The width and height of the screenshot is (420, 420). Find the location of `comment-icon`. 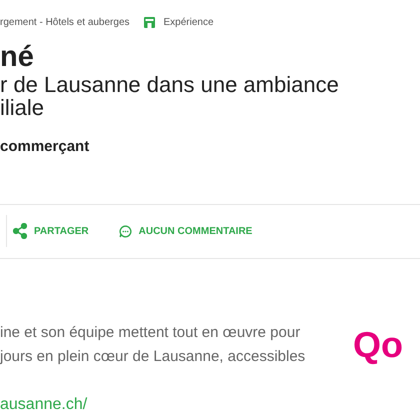

comment-icon is located at coordinates (125, 231).